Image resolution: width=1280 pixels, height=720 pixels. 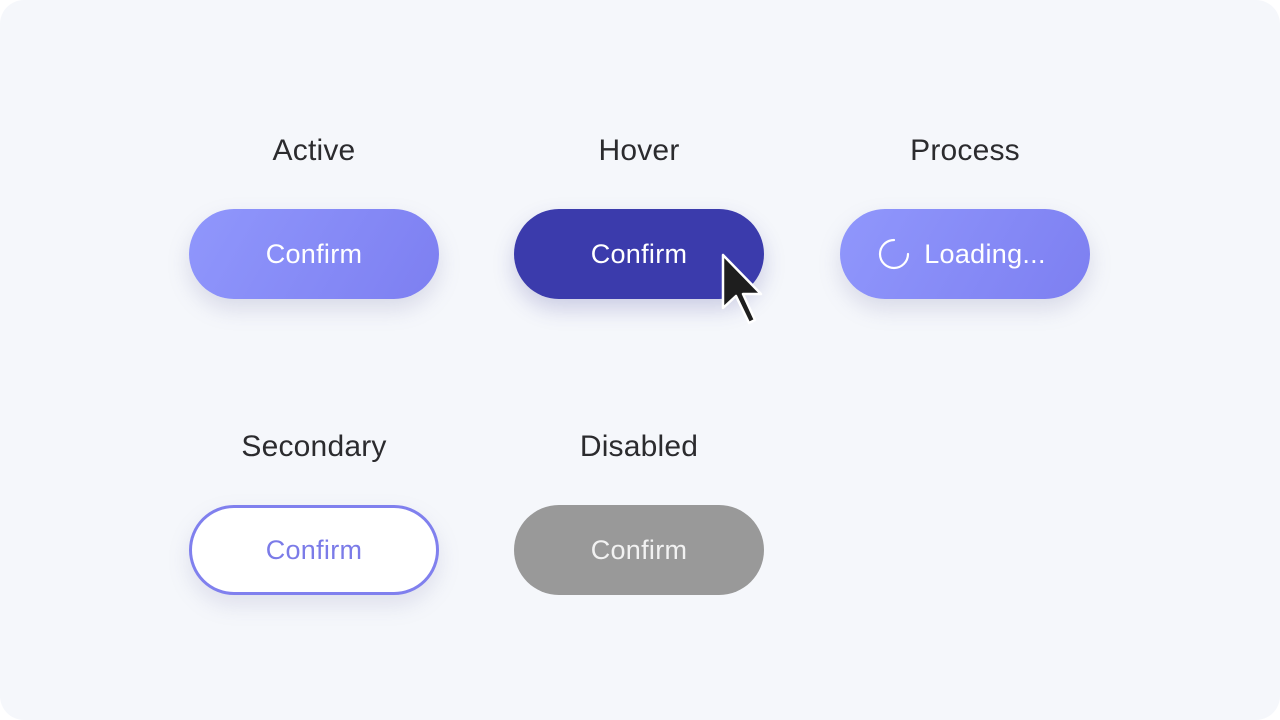 I want to click on process-state-label: Process, so click(x=965, y=150).